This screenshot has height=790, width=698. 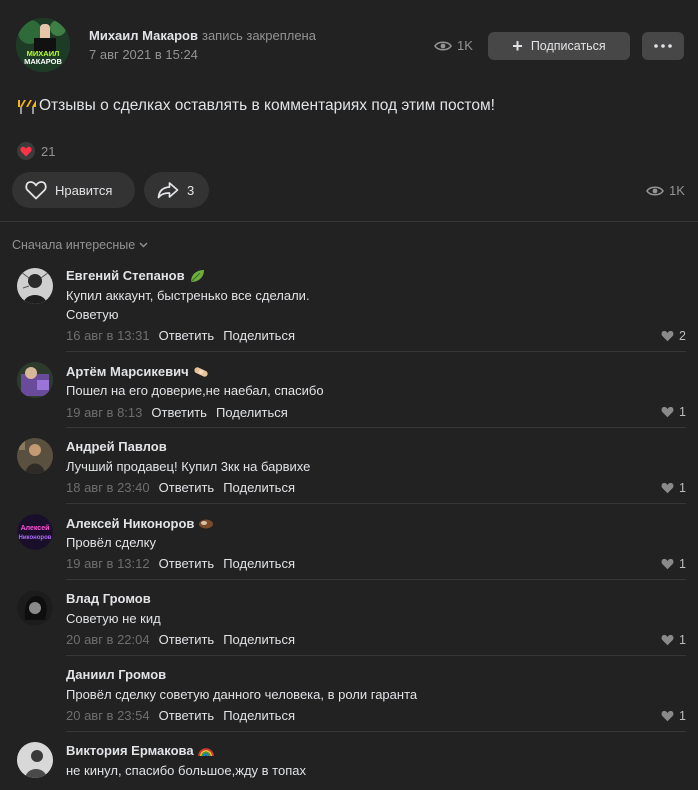 What do you see at coordinates (205, 751) in the screenshot?
I see `rainbow-icon` at bounding box center [205, 751].